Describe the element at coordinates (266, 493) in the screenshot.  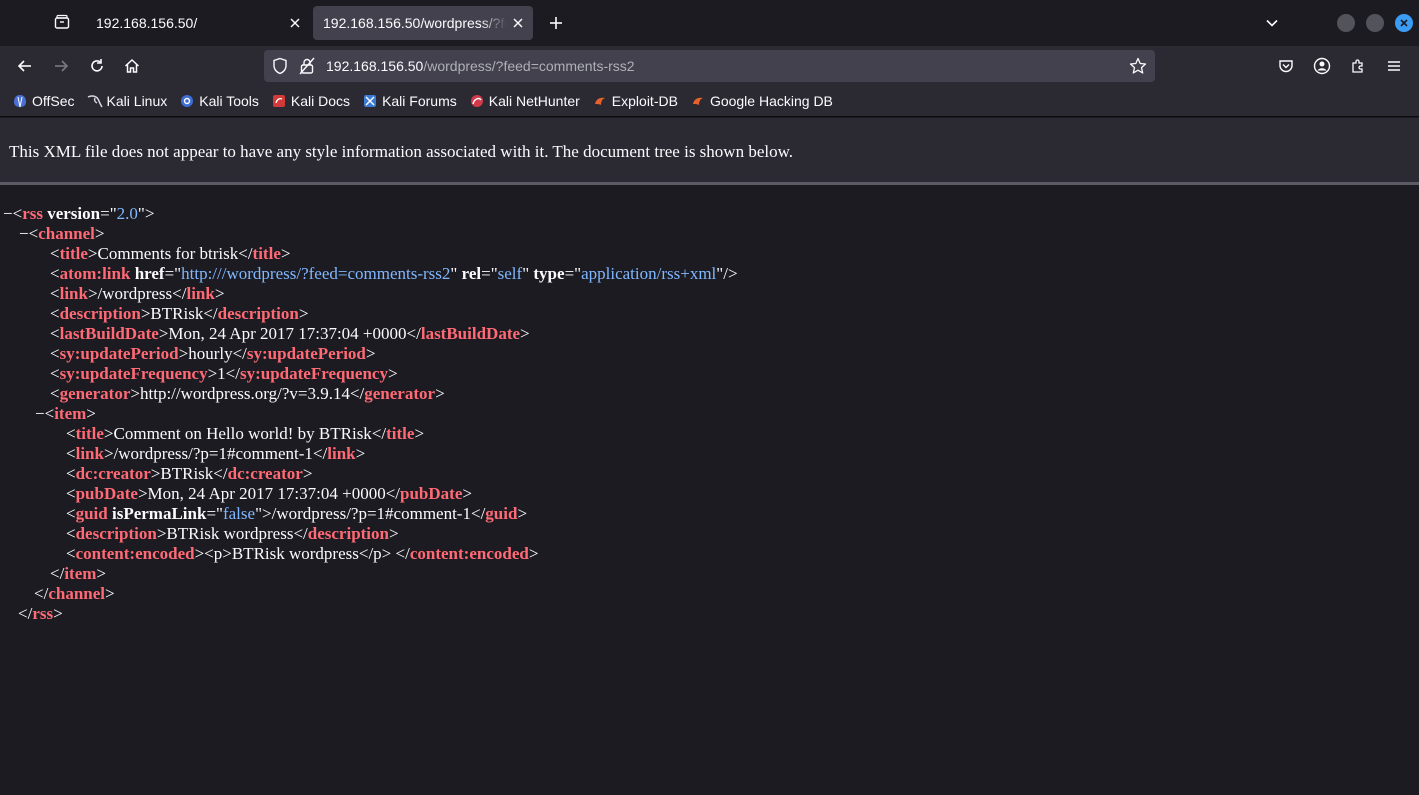
I see `xml-text: Mon, 24 Apr 2017 17:37:04 +0000` at that location.